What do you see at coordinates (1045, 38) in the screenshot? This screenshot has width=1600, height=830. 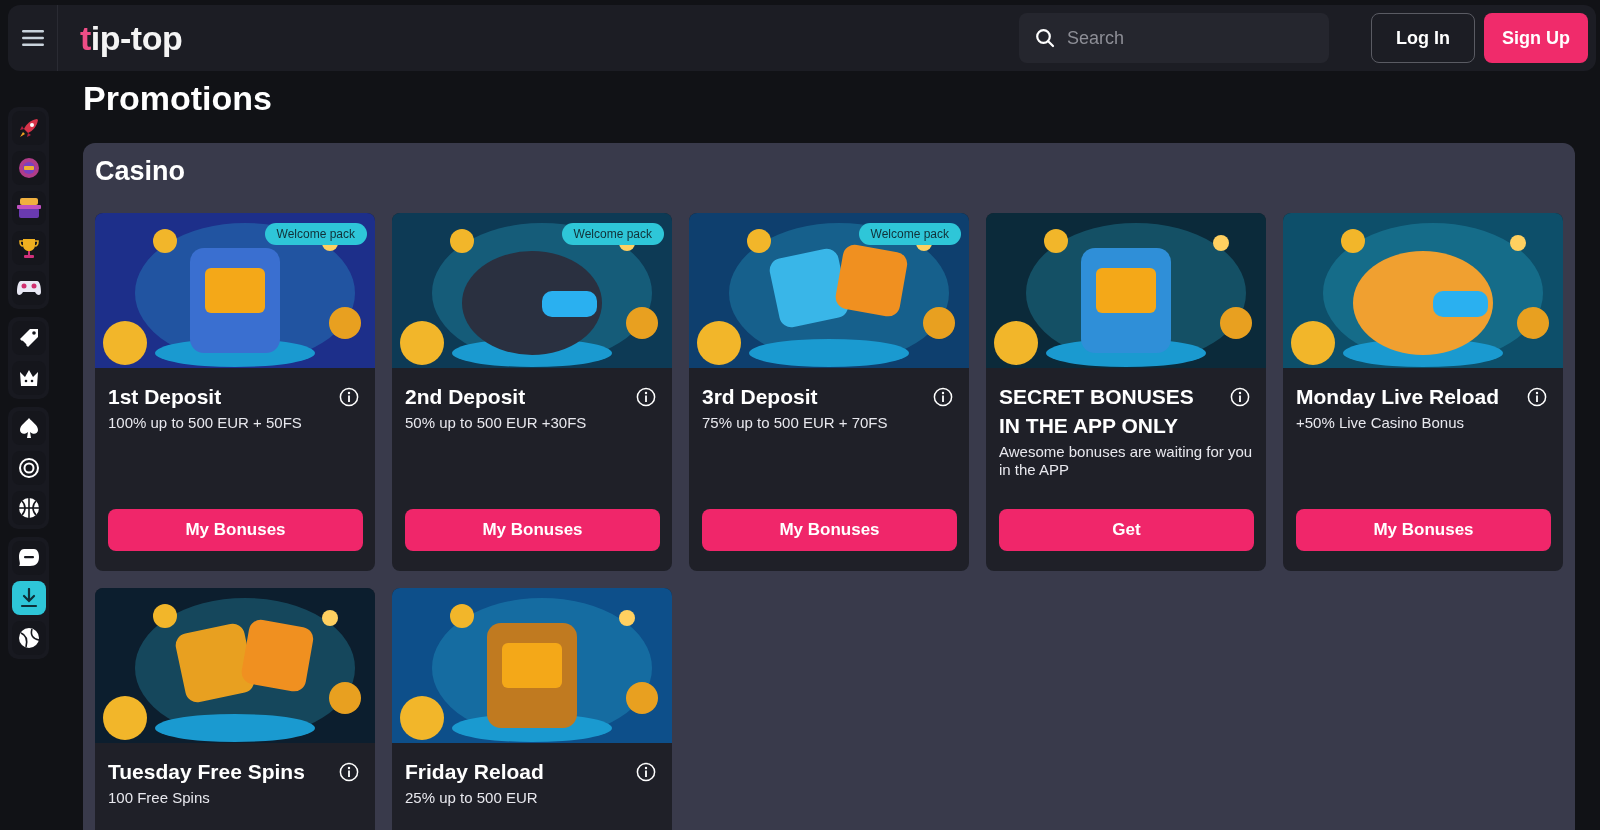 I see `search-icon` at bounding box center [1045, 38].